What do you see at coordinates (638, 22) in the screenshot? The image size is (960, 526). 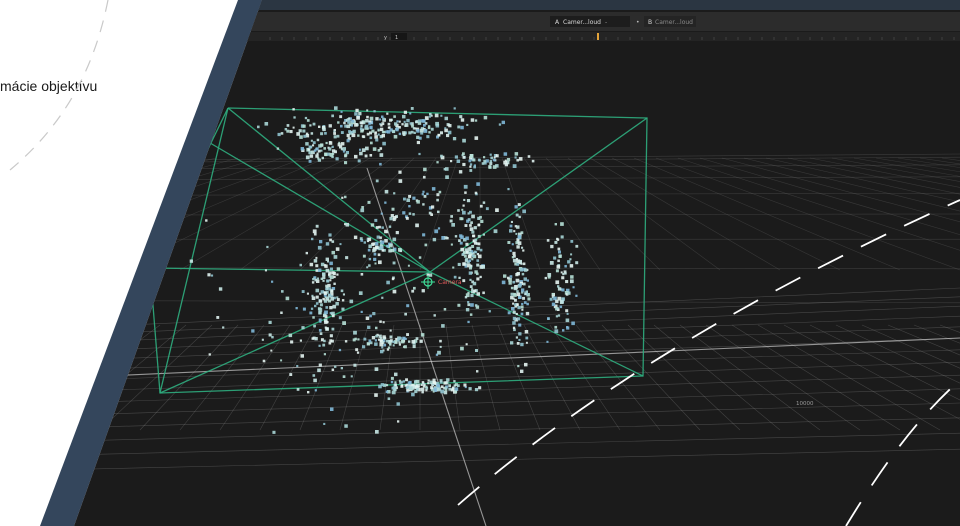 I see `swap-icon: •` at bounding box center [638, 22].